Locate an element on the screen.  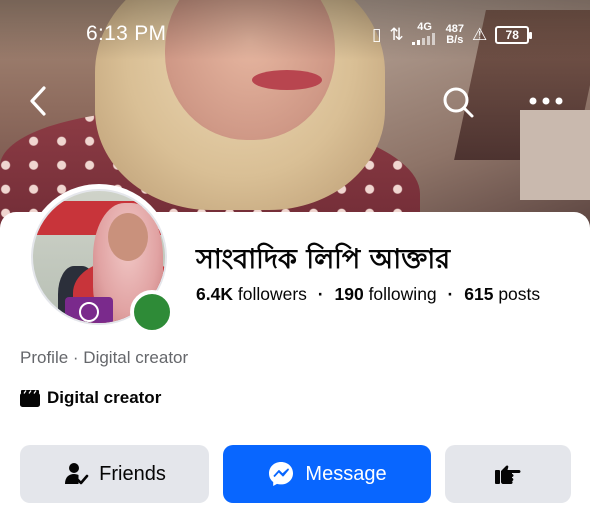
friends-button: Friends is located at coordinates (114, 474).